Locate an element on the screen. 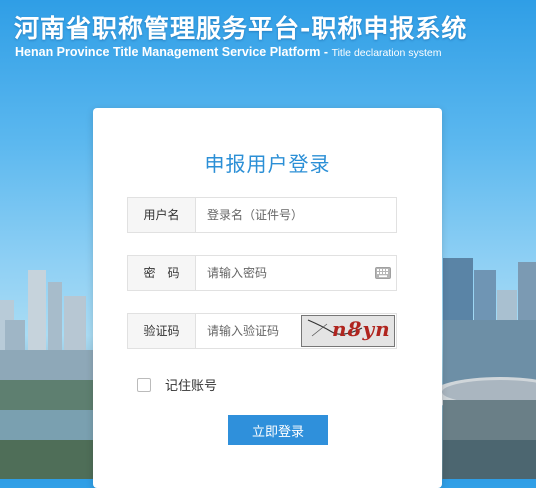  captcha-text: n8yn is located at coordinates (361, 329).